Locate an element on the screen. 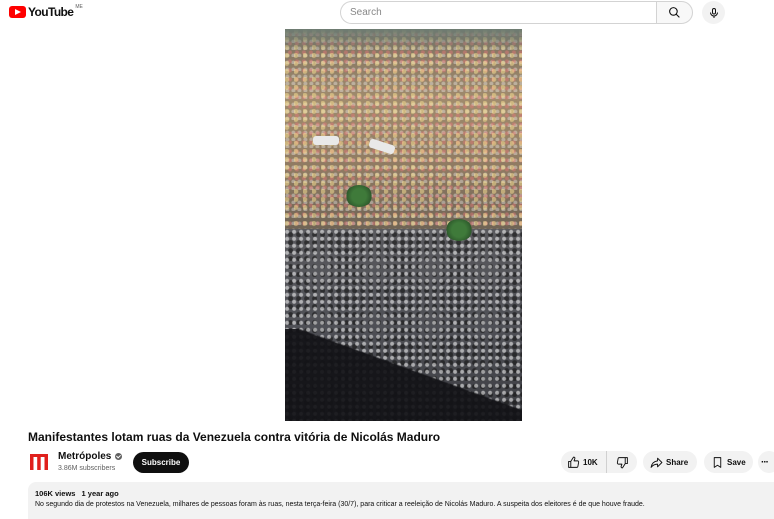 This screenshot has width=774, height=519. thumbs-down-icon is located at coordinates (622, 462).